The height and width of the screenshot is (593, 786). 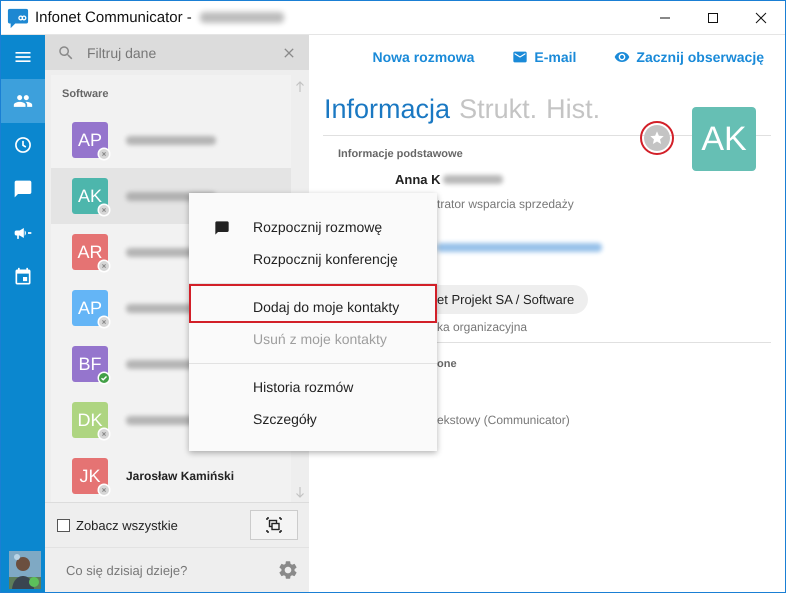 I want to click on menu-item: Historia rozmów, so click(x=313, y=387).